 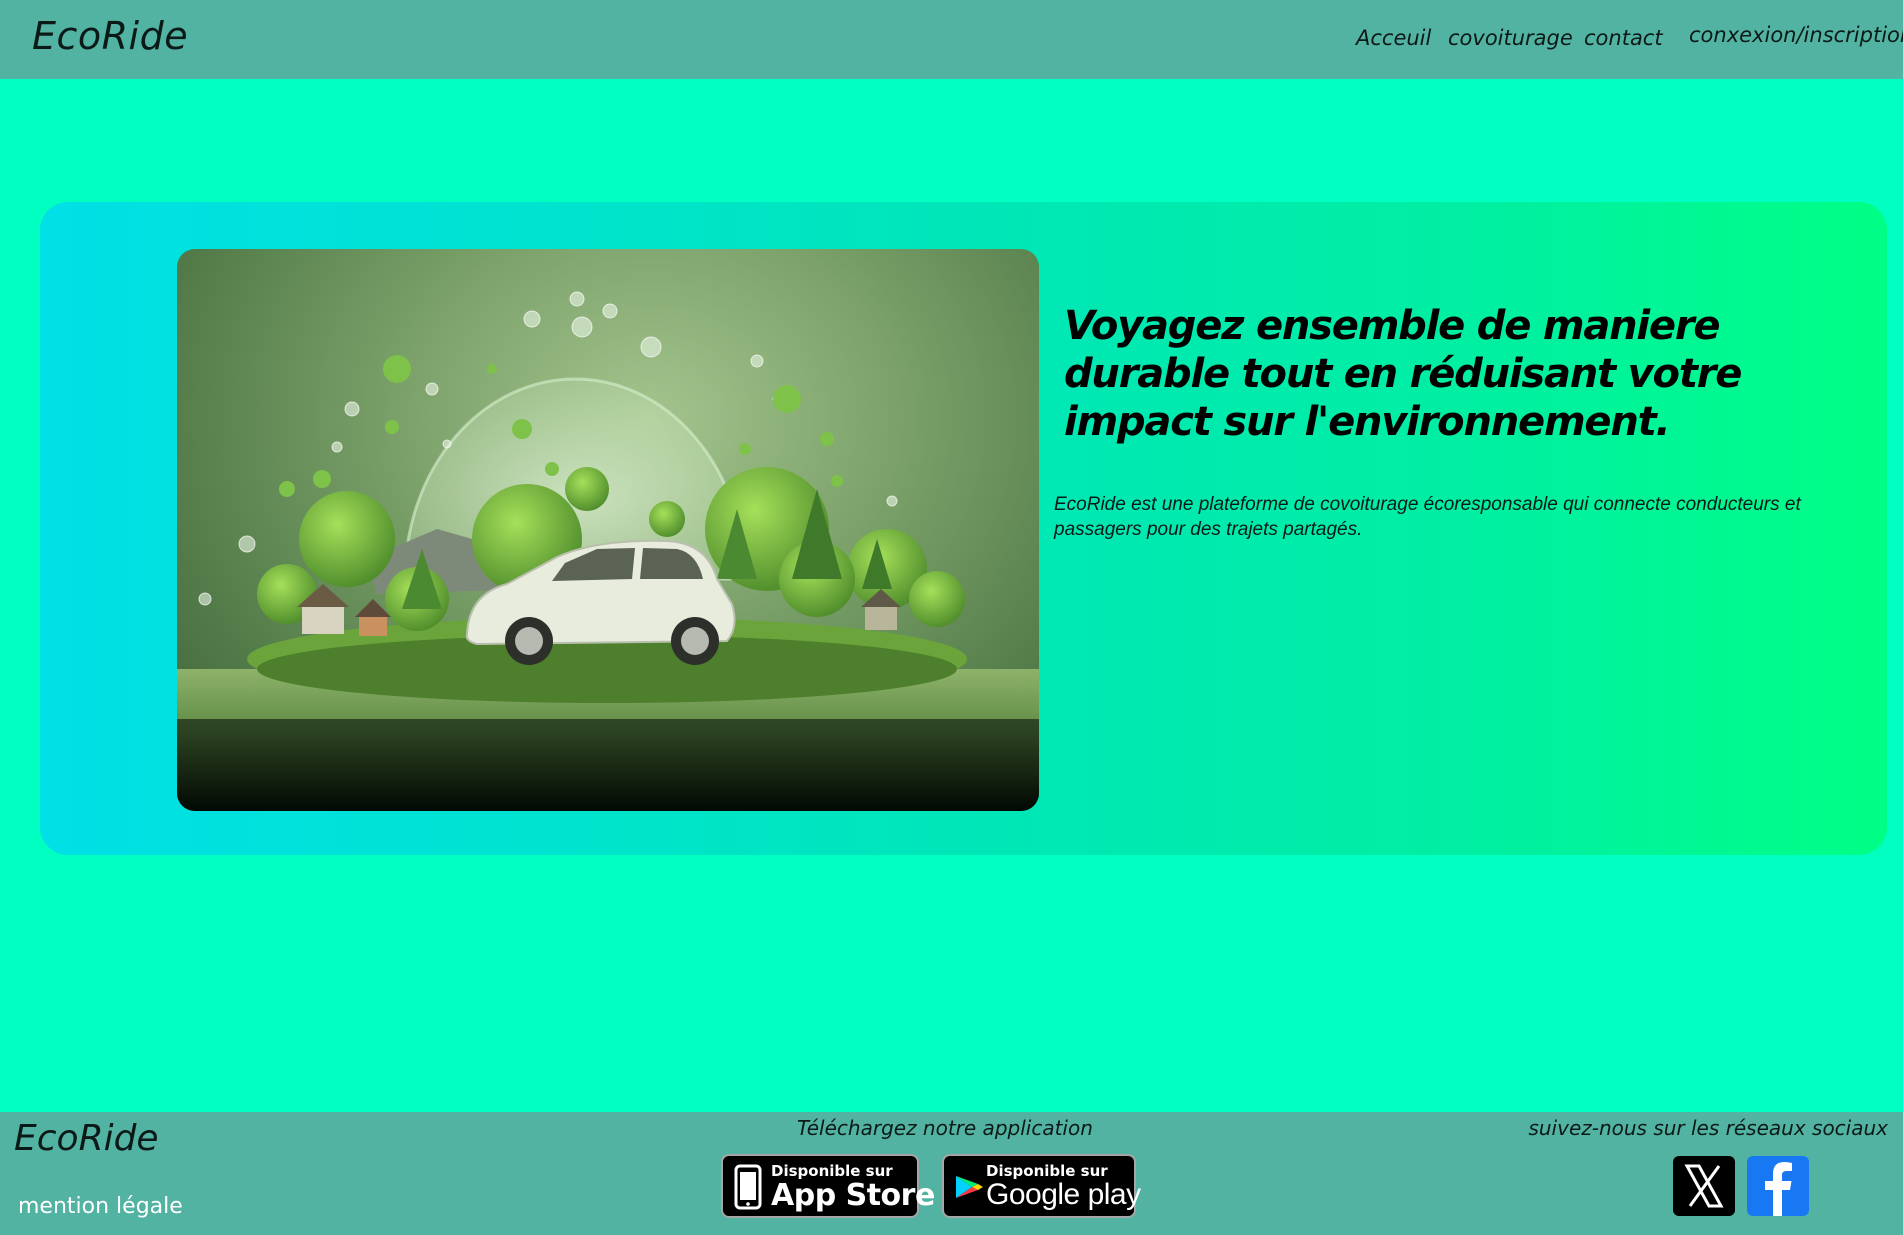 What do you see at coordinates (1778, 1191) in the screenshot?
I see `facebook-icon` at bounding box center [1778, 1191].